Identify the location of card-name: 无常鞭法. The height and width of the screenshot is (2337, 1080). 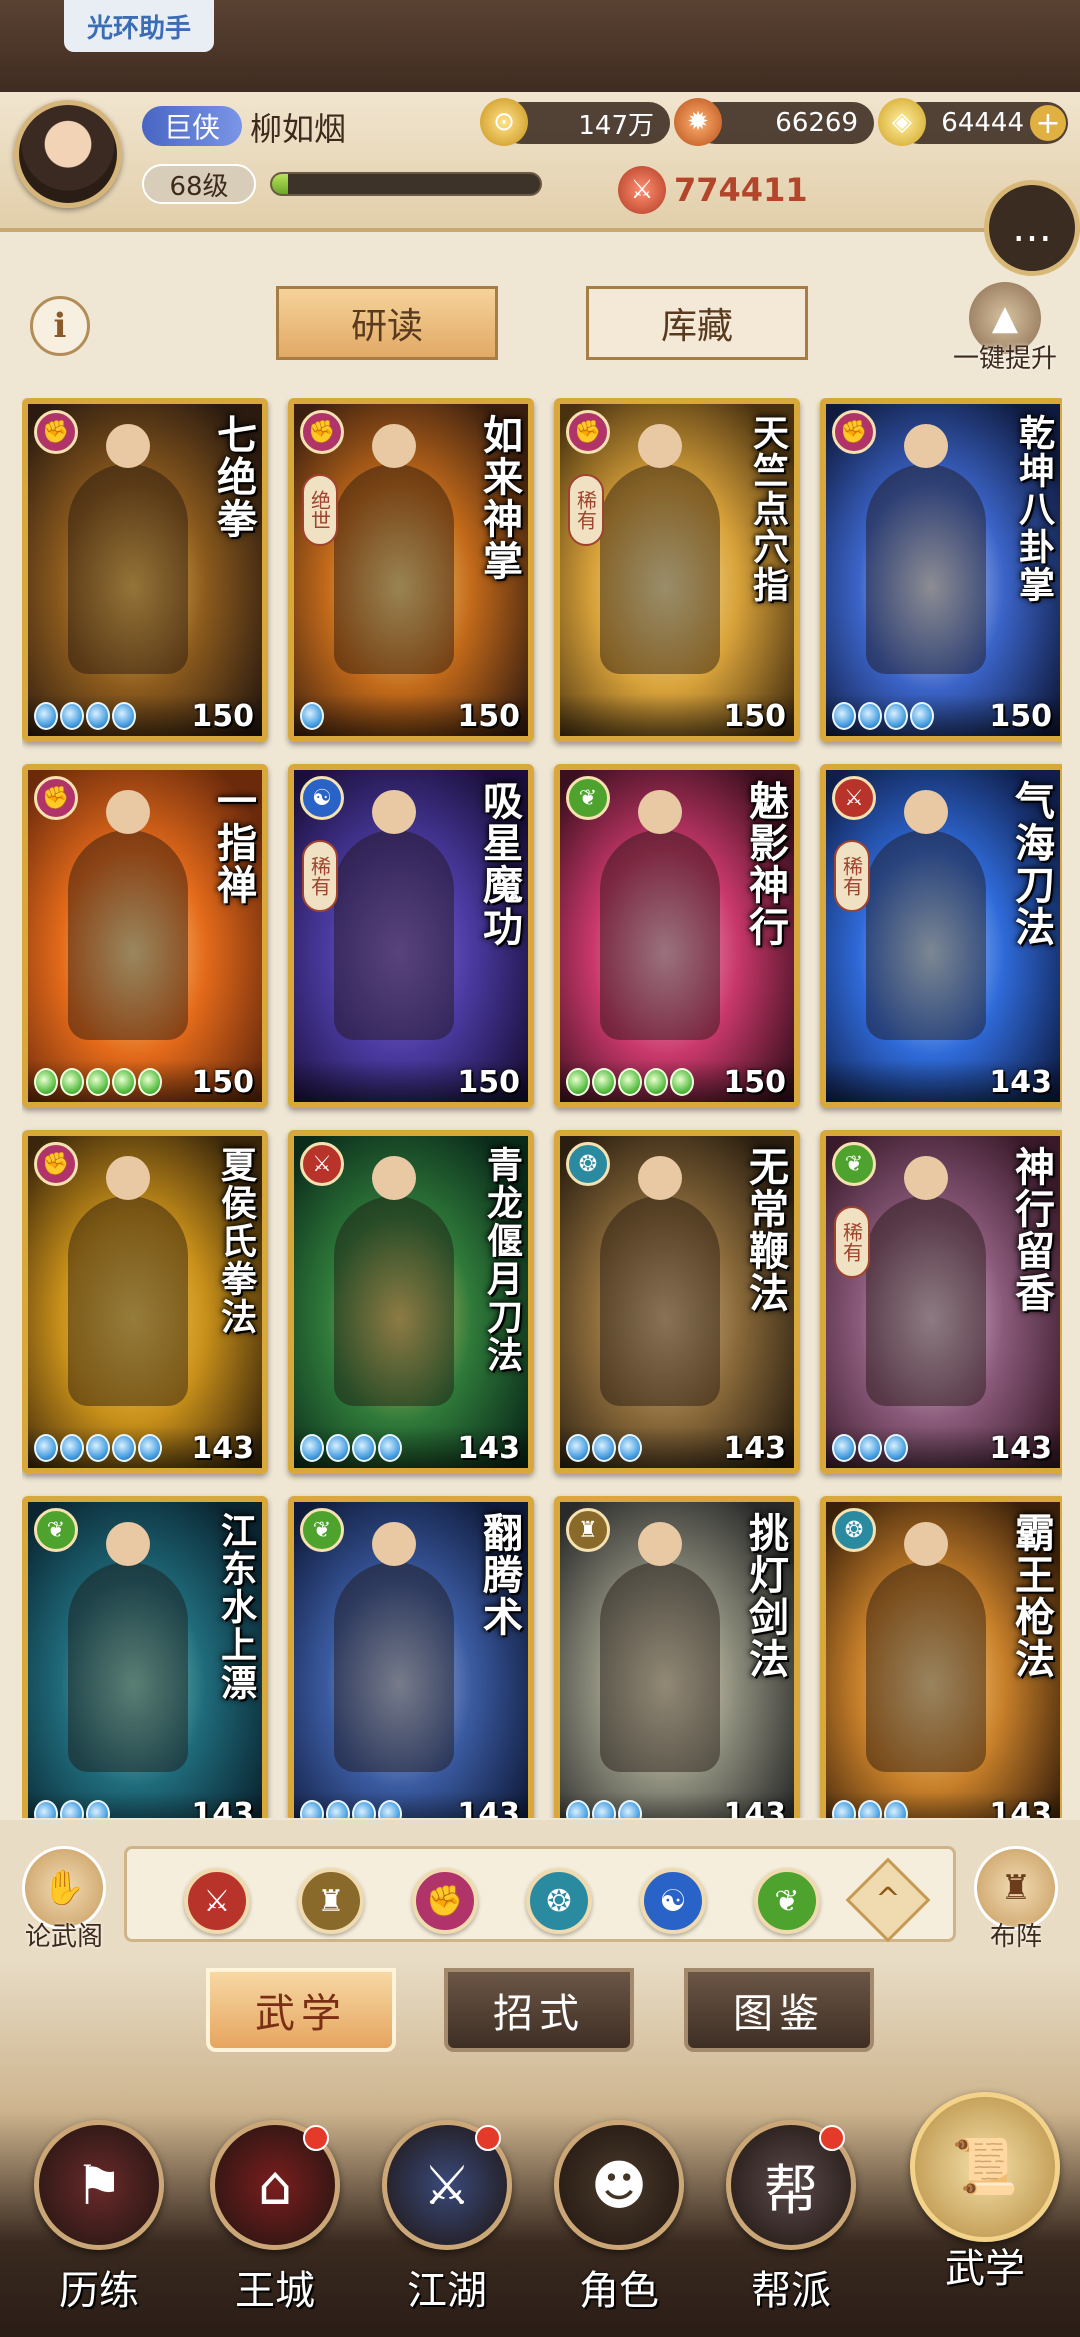
(765, 1230).